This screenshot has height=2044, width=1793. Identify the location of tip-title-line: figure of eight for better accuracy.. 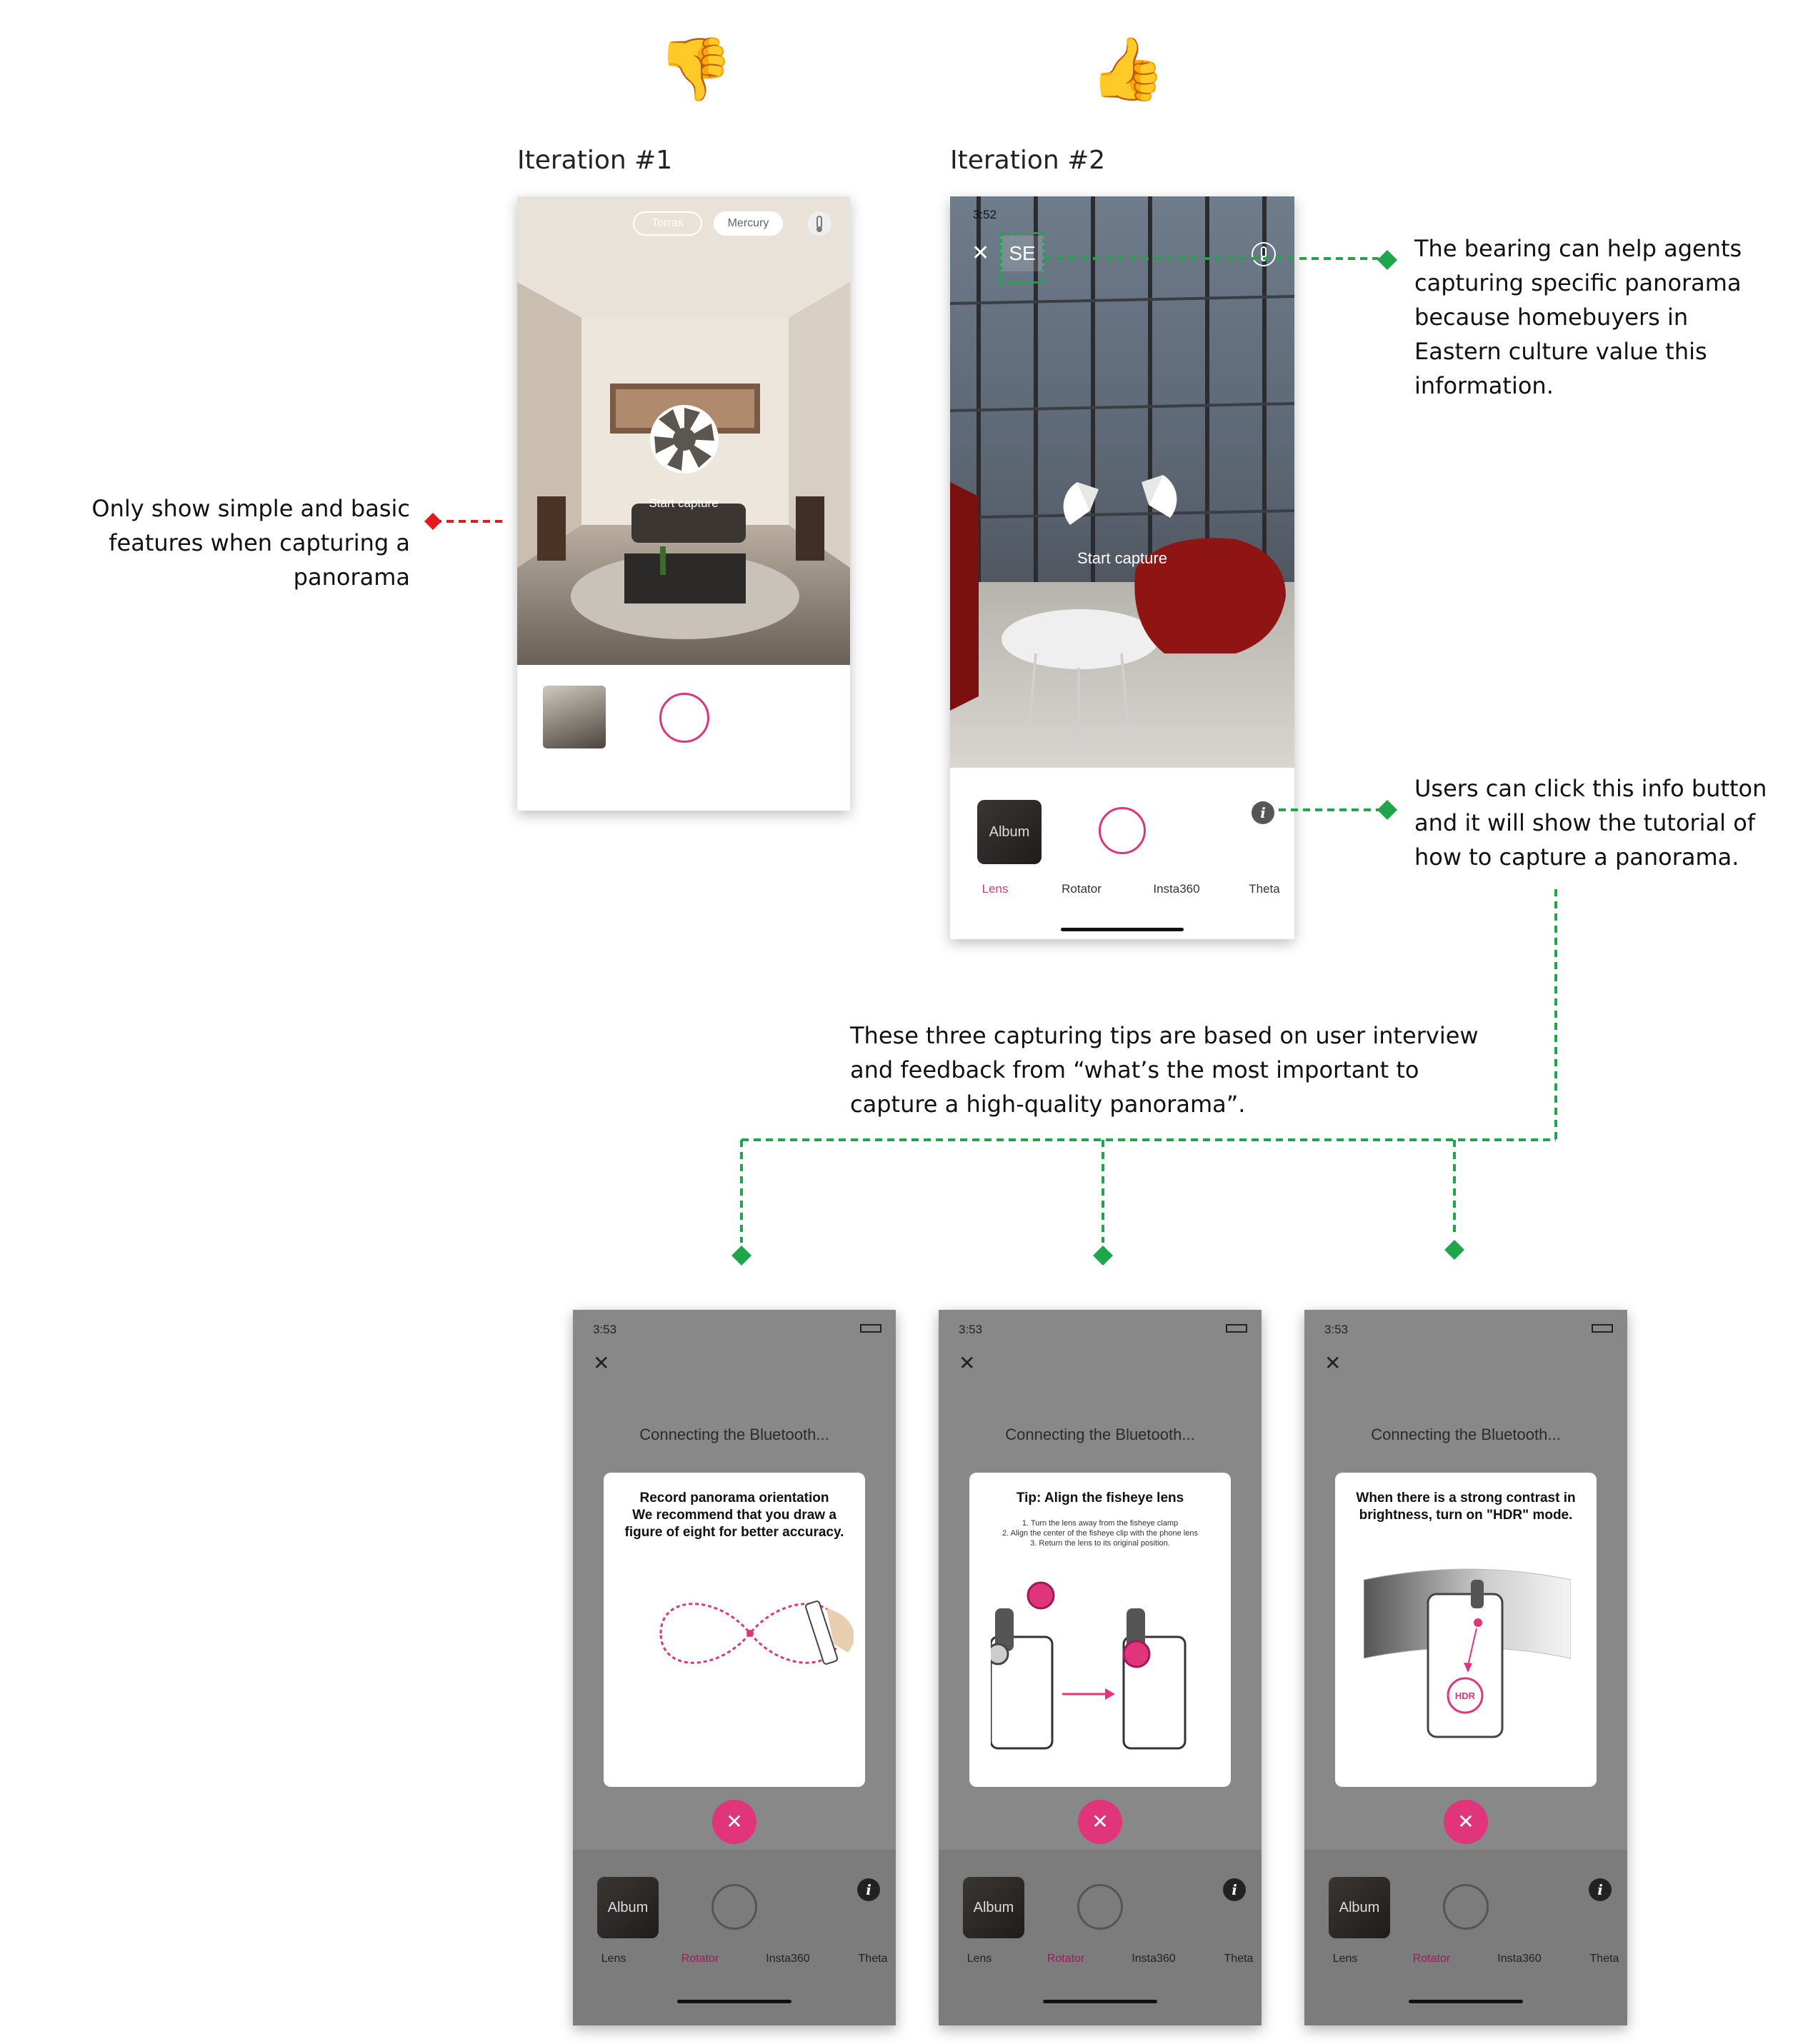
(734, 1532).